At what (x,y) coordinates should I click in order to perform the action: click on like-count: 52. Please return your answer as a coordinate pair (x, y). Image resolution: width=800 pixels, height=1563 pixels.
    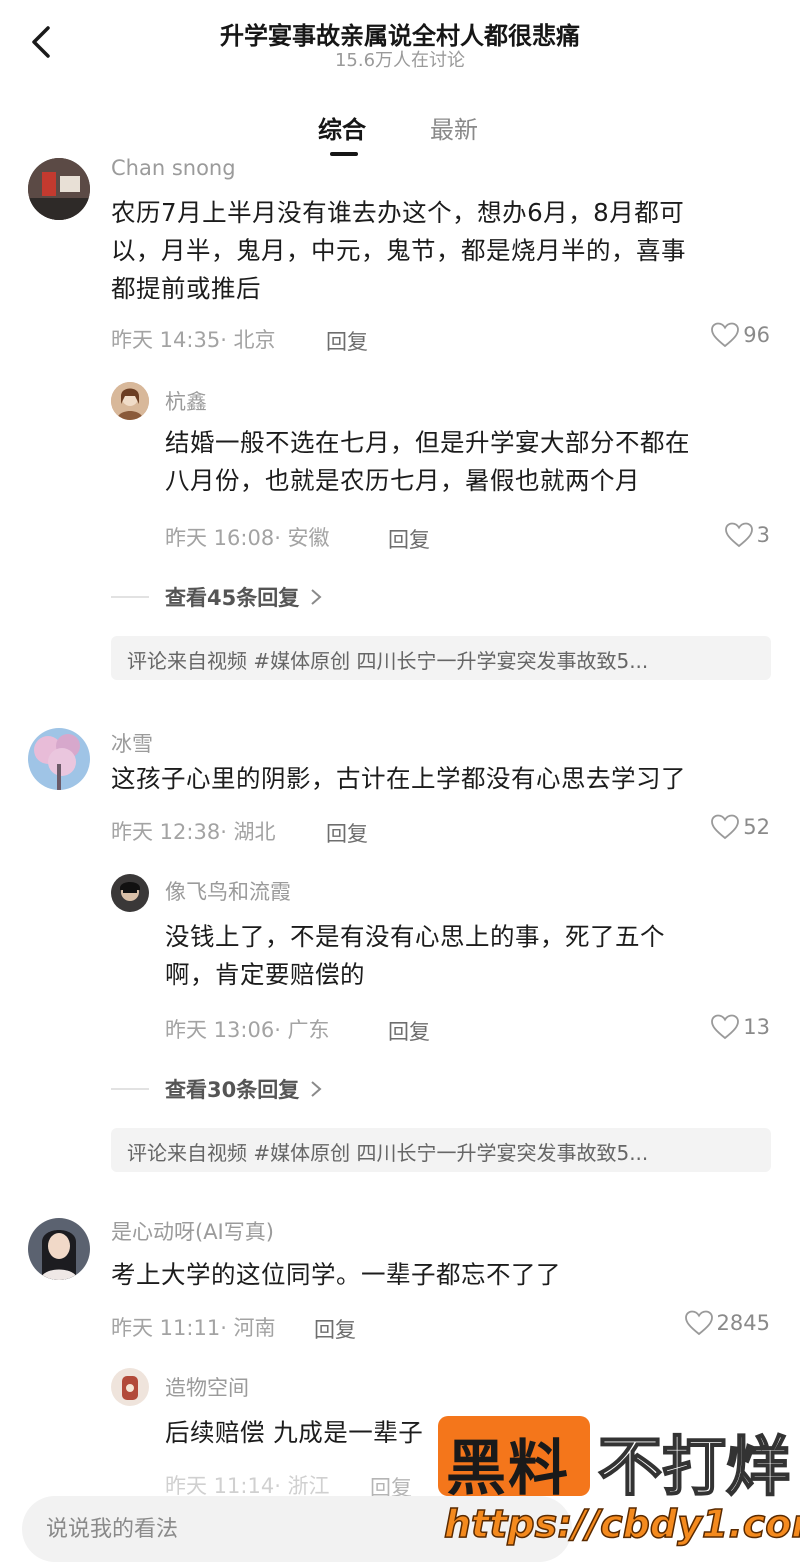
    Looking at the image, I should click on (756, 827).